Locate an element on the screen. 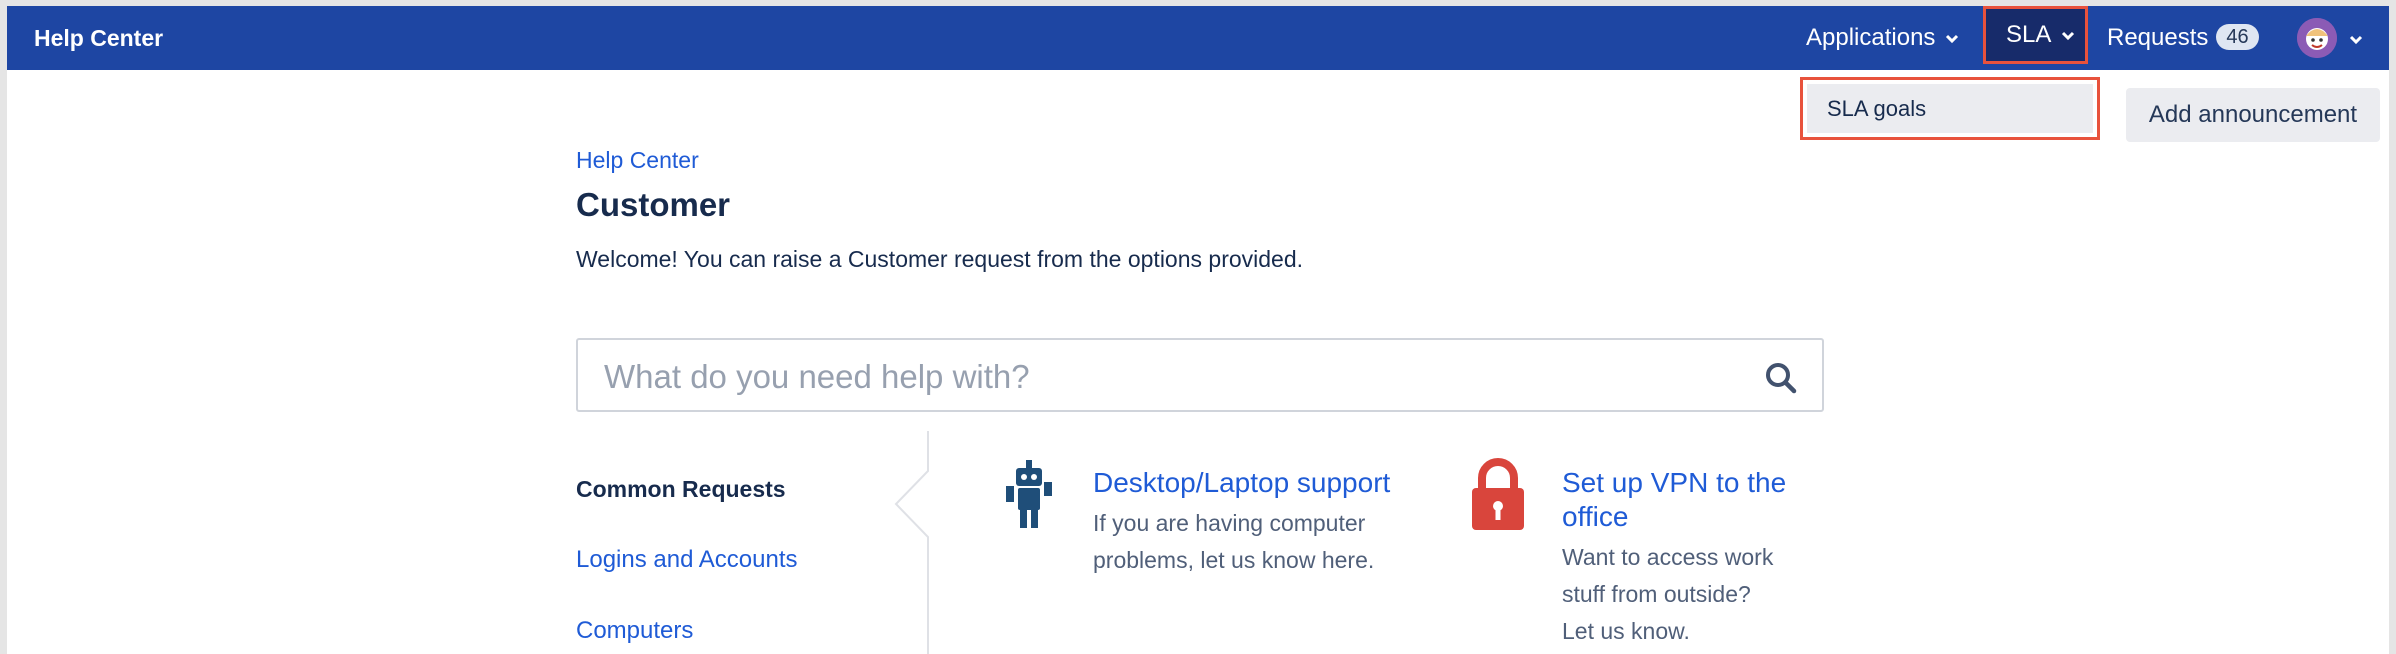 The image size is (2396, 654). sla-label: SLA is located at coordinates (2029, 34).